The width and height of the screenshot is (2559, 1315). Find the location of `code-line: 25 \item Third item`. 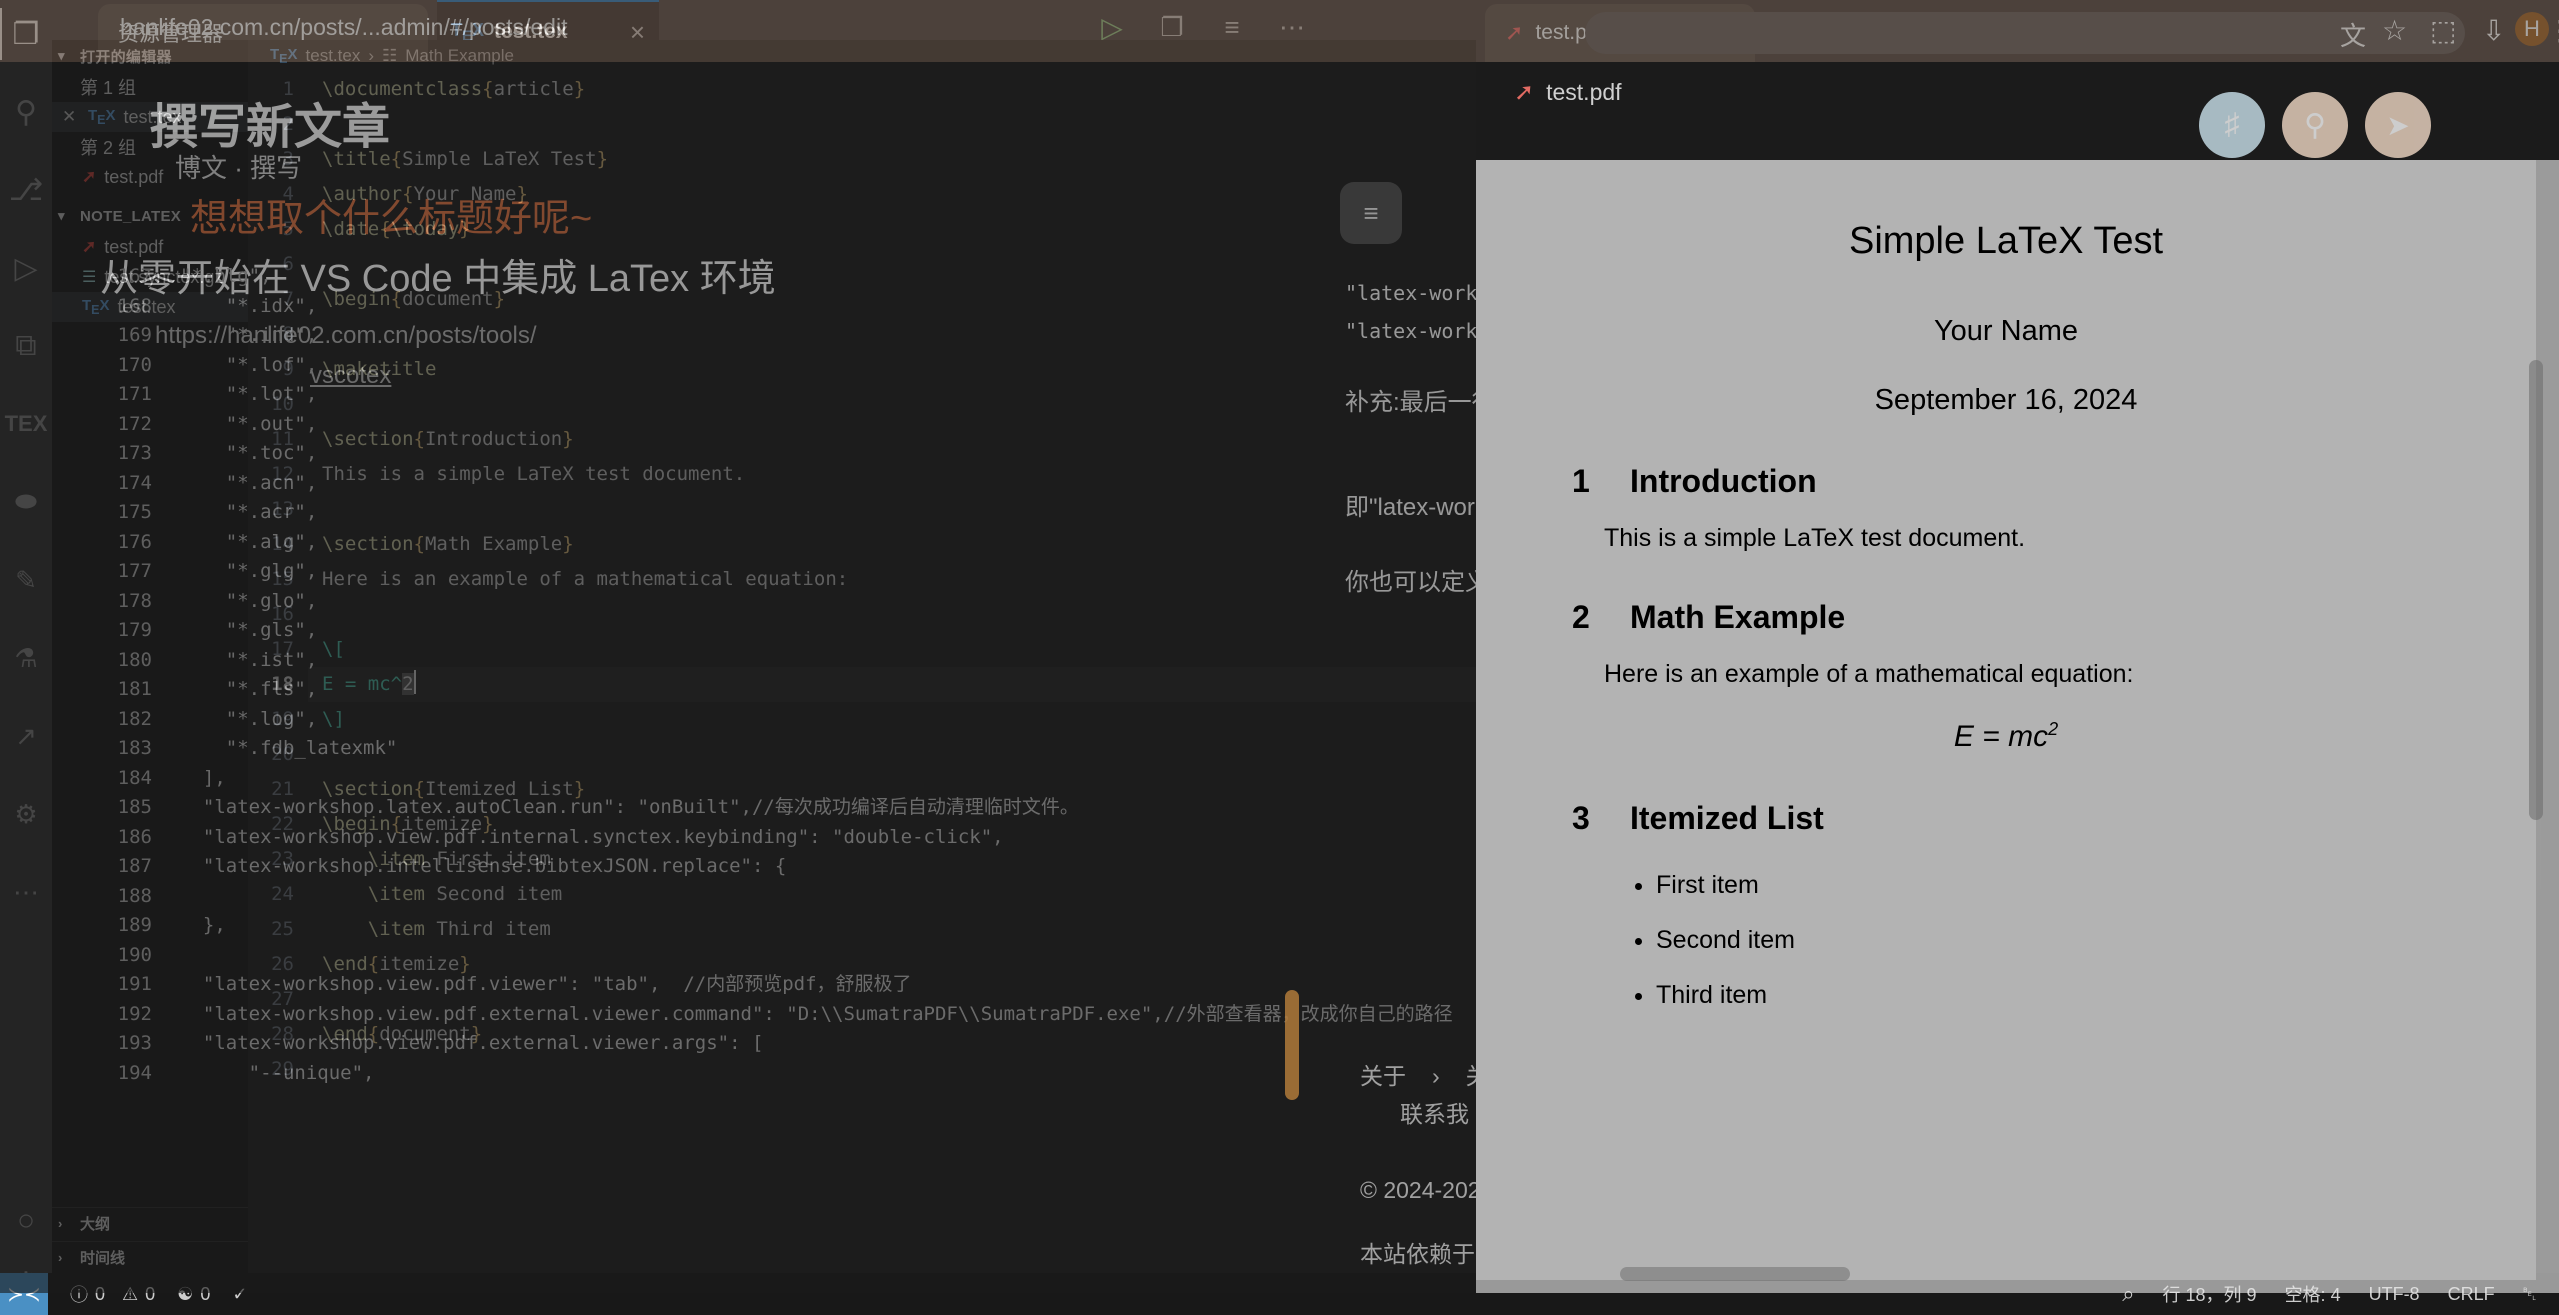

code-line: 25 \item Third item is located at coordinates (862, 929).